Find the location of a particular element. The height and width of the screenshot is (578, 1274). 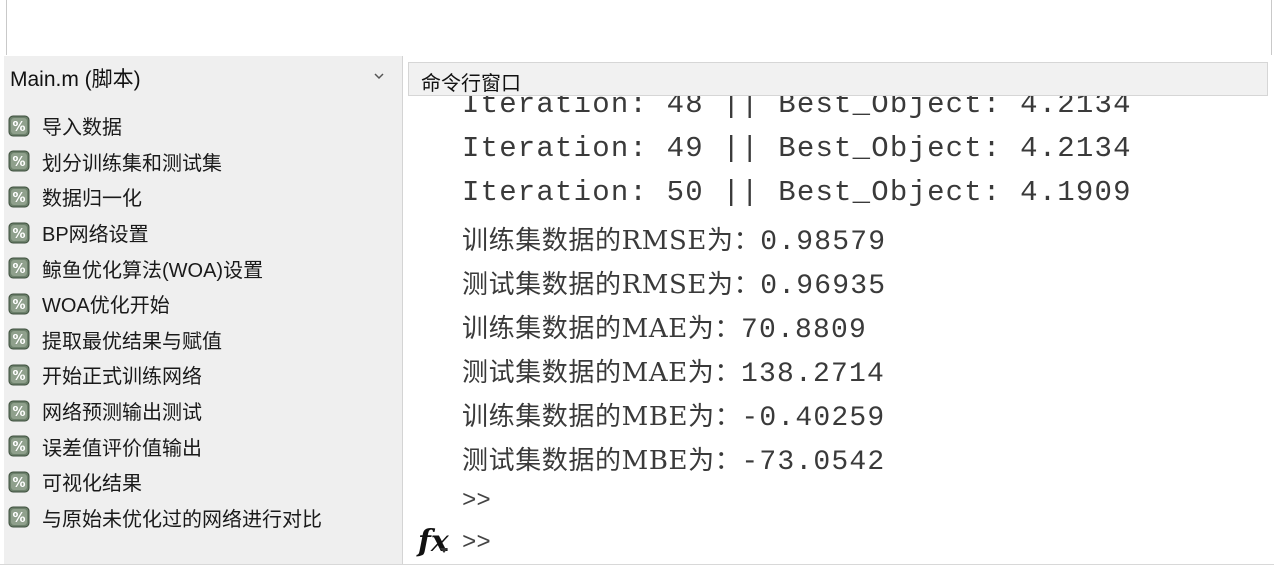

script-title: Main.m (脚本) is located at coordinates (75, 79).